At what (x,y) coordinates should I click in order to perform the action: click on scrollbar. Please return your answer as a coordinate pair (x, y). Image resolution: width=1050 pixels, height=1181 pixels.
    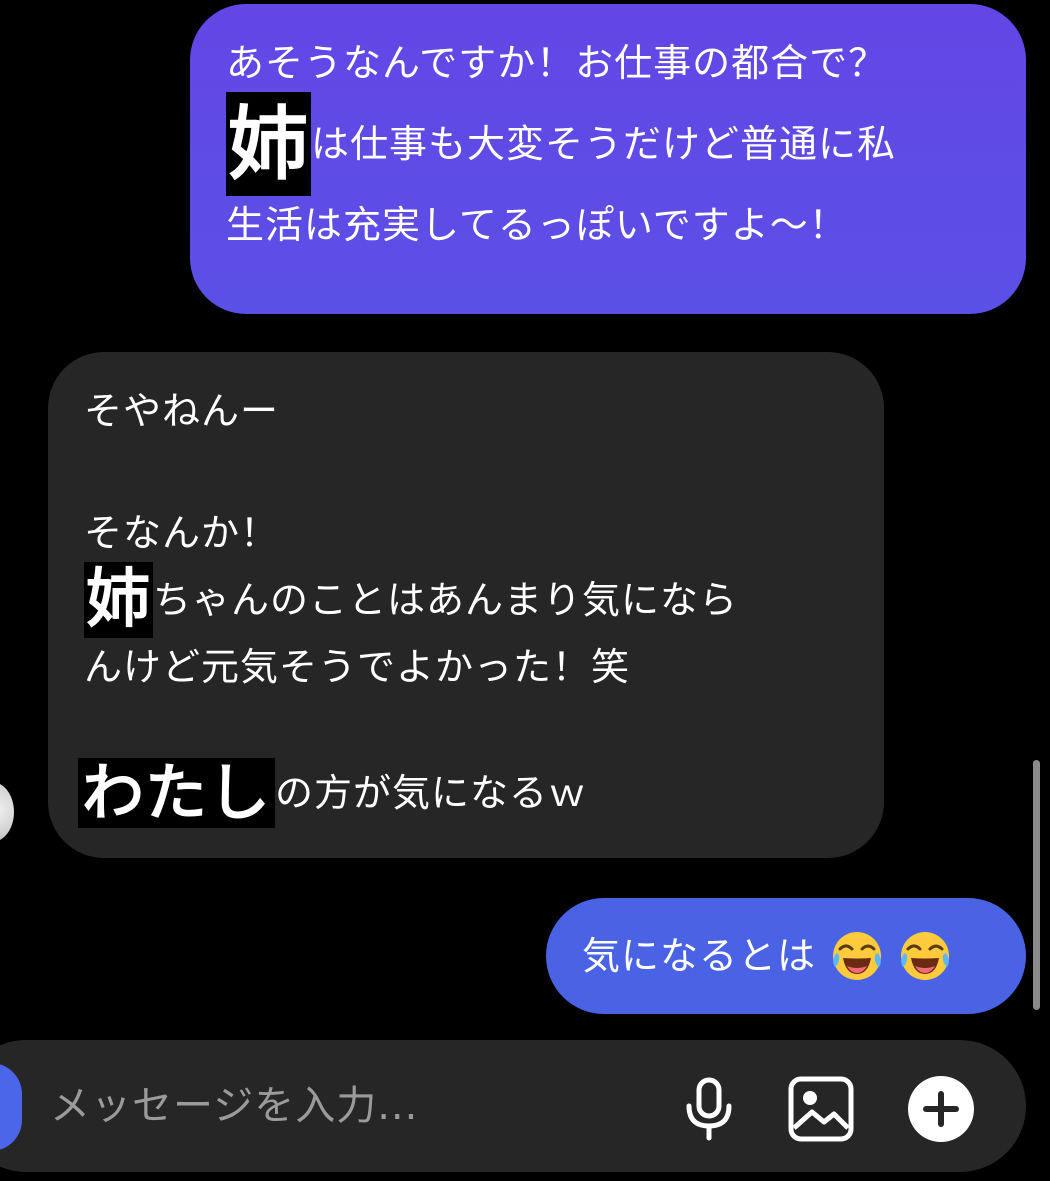
    Looking at the image, I should click on (1036, 885).